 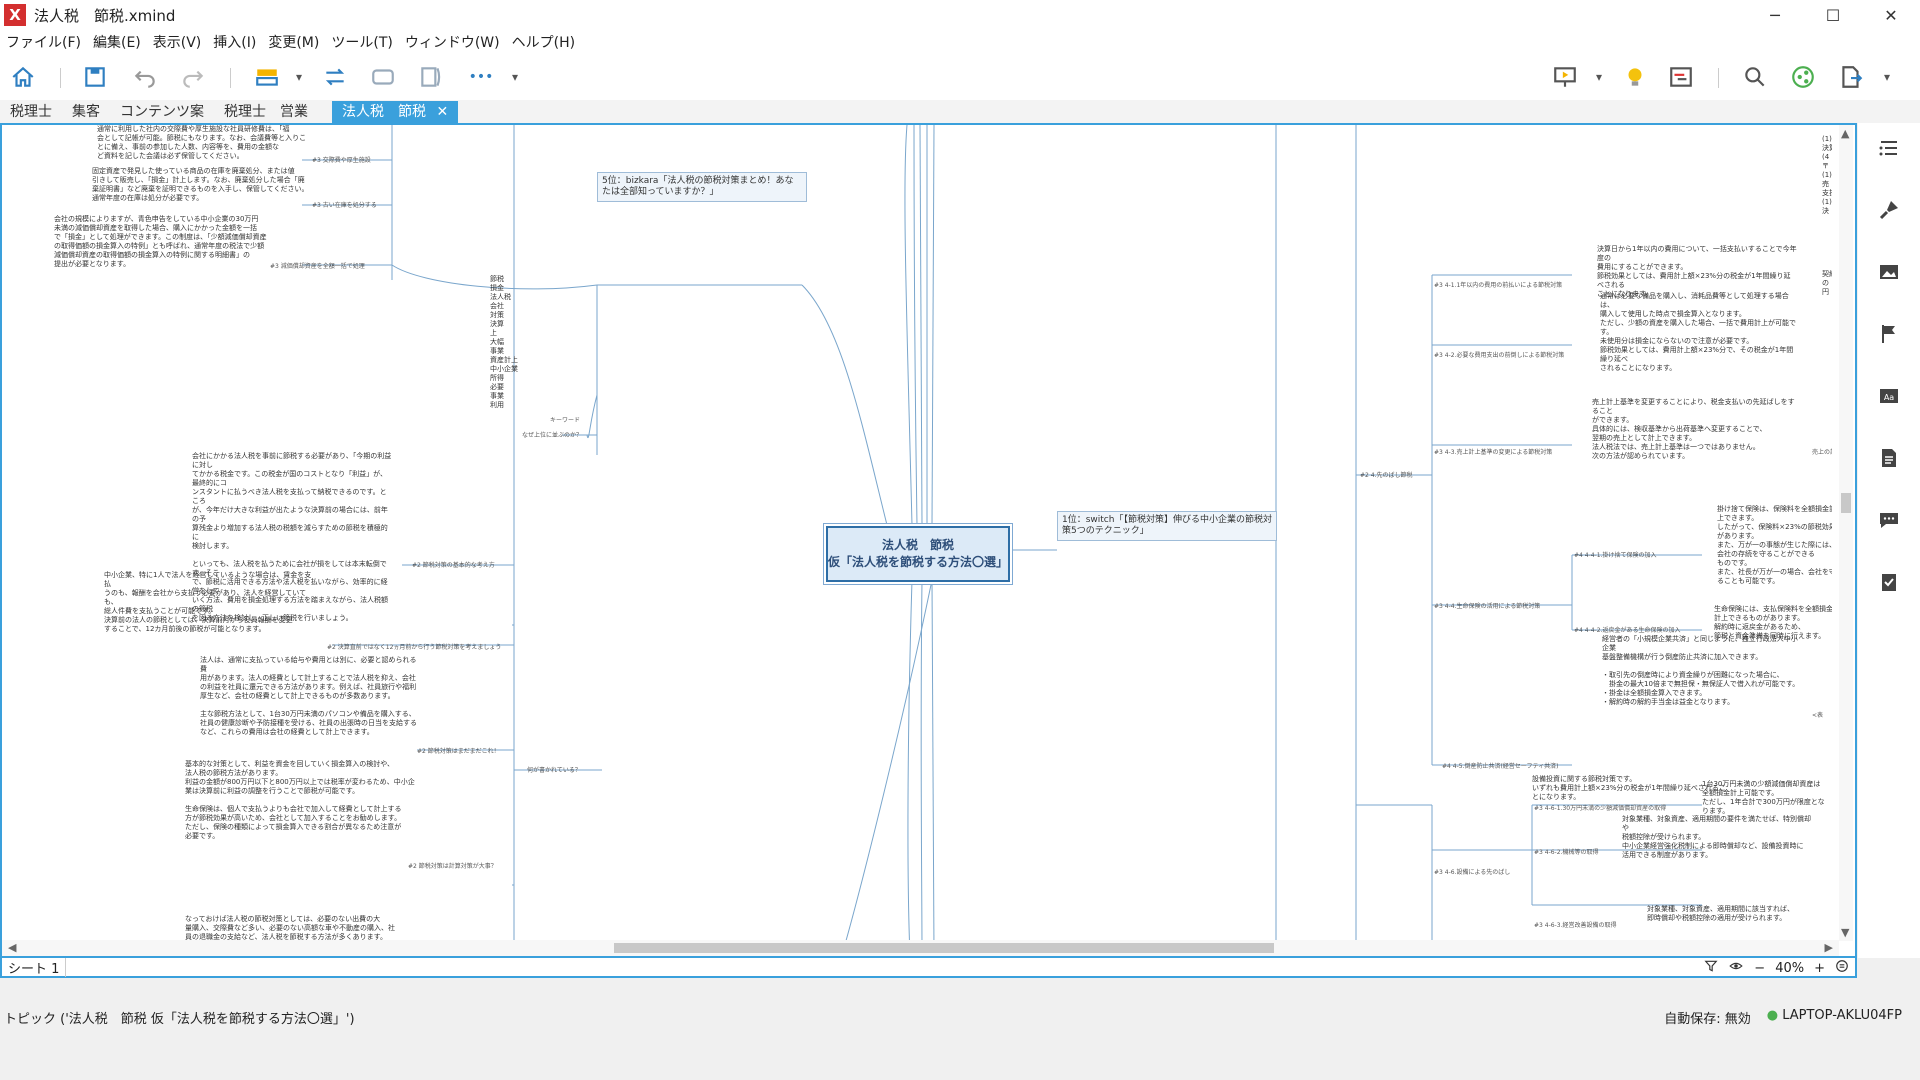 What do you see at coordinates (702, 187) in the screenshot?
I see `topic-rank5-bizkara: 5位：bizkara「法人税の節税対策まとめ！あなたは全部知っていますか？」` at bounding box center [702, 187].